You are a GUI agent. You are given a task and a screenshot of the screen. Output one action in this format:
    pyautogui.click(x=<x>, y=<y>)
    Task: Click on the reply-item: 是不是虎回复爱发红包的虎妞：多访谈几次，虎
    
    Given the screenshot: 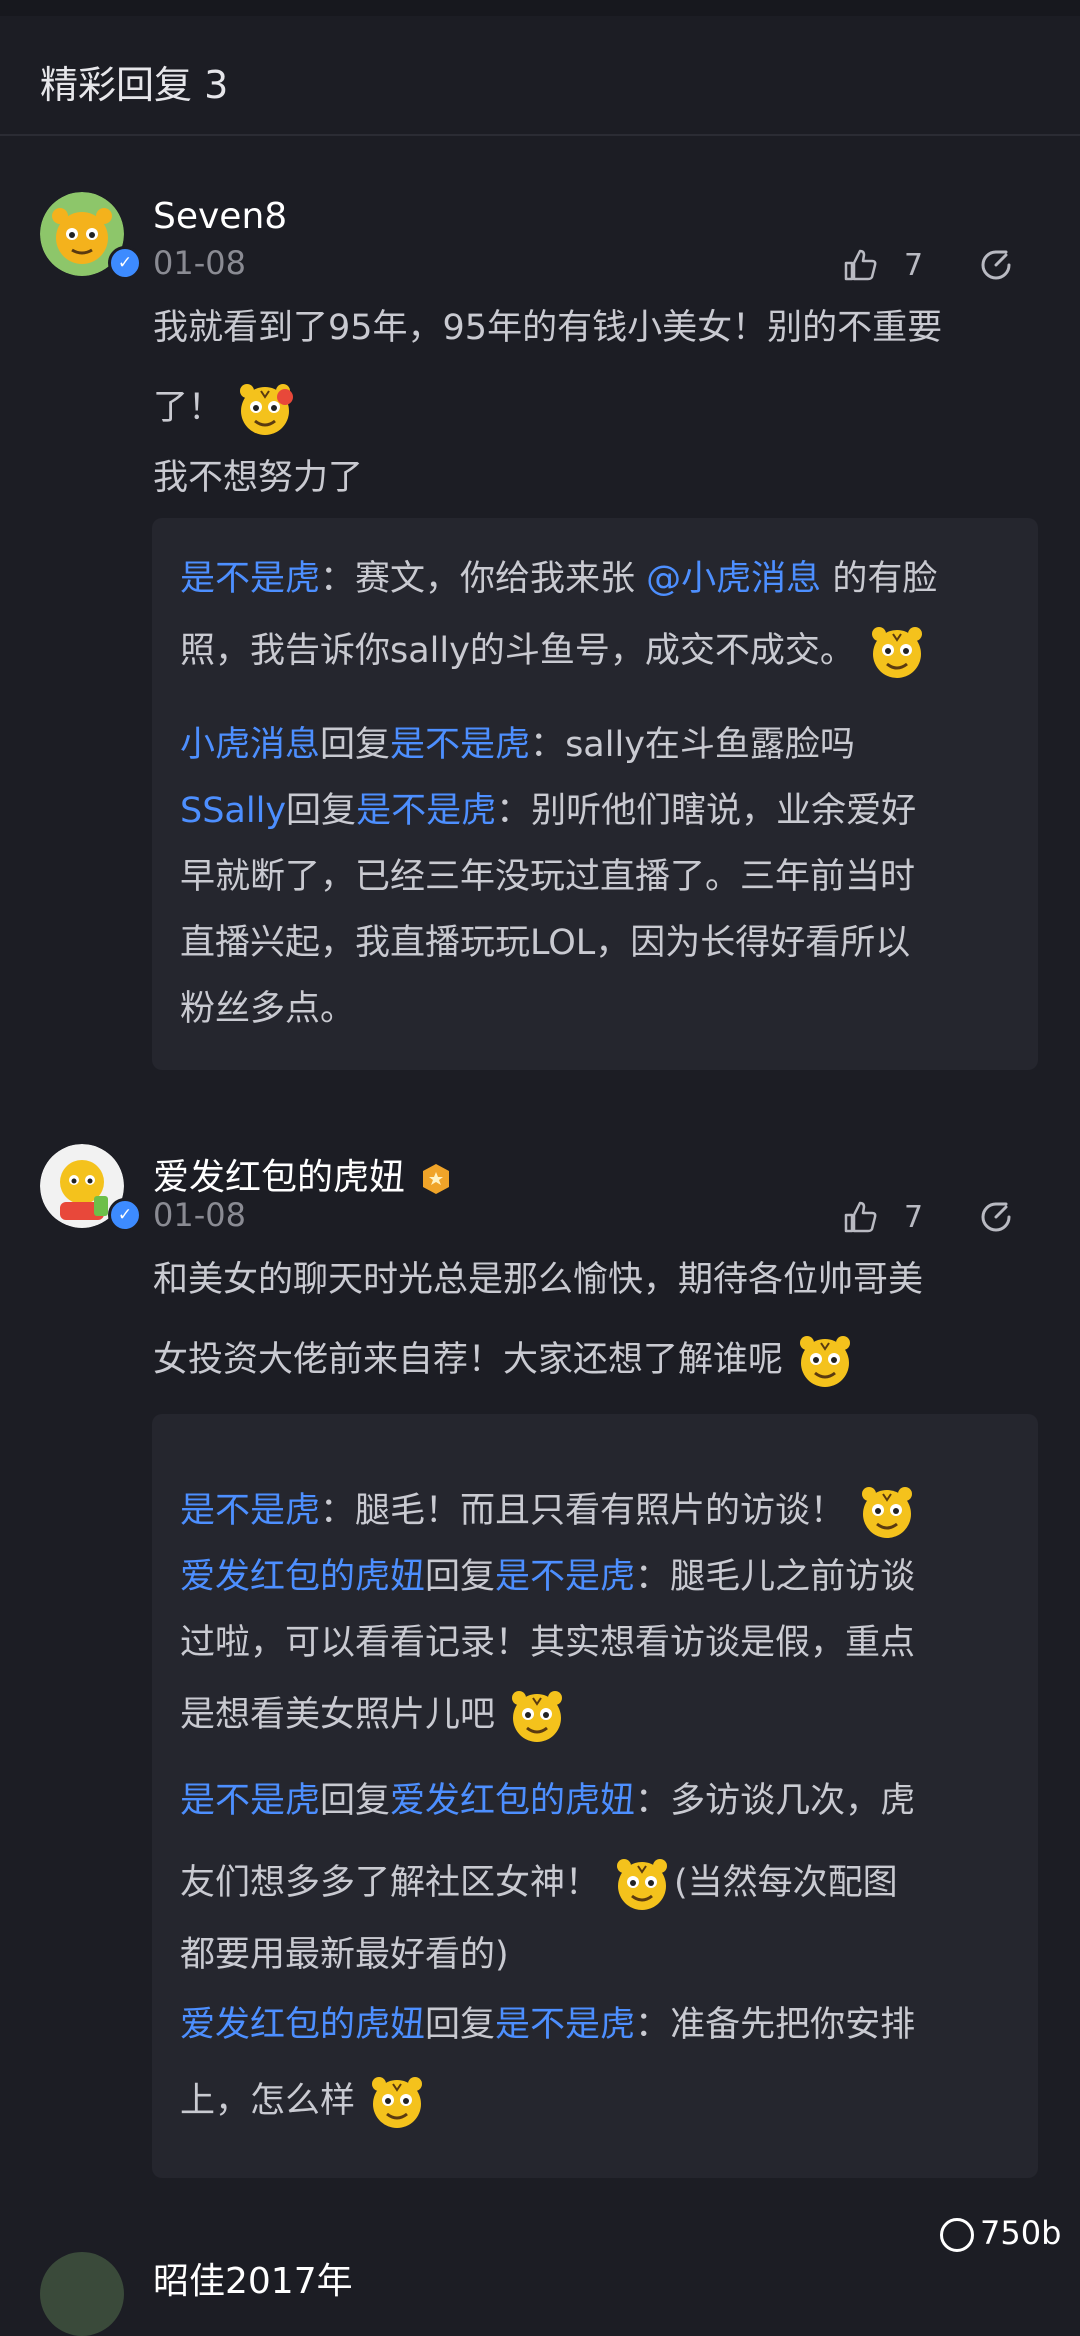 What is the action you would take?
    pyautogui.click(x=600, y=1801)
    